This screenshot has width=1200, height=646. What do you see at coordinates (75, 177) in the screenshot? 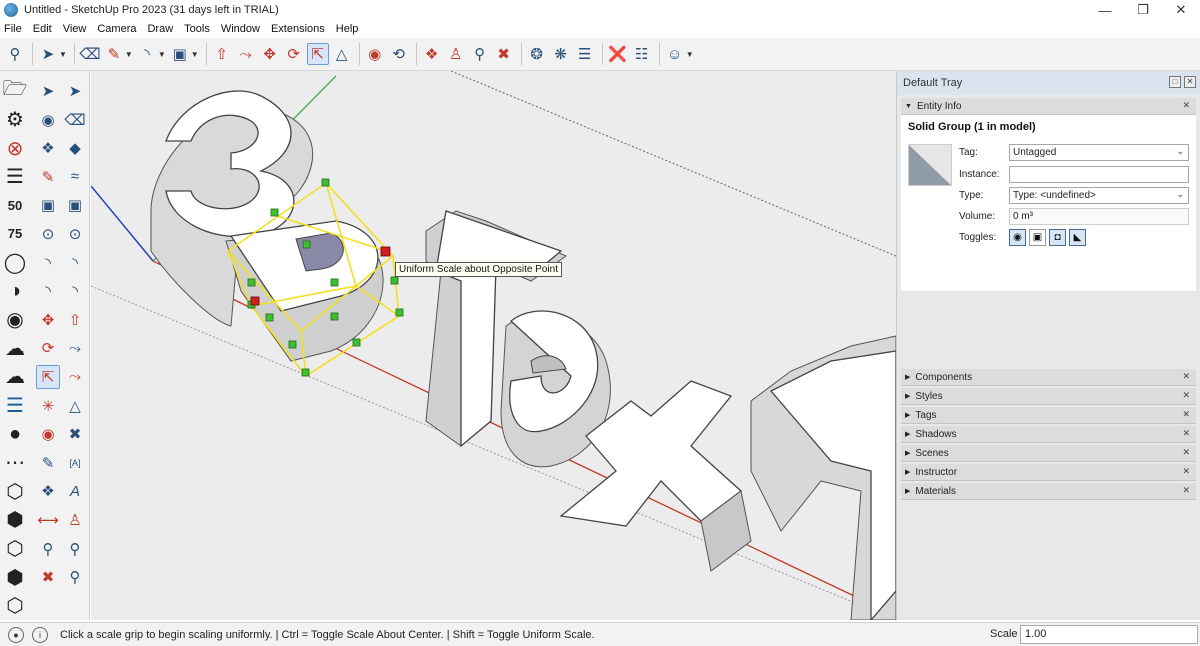
I see `freehand-icon: ≈` at bounding box center [75, 177].